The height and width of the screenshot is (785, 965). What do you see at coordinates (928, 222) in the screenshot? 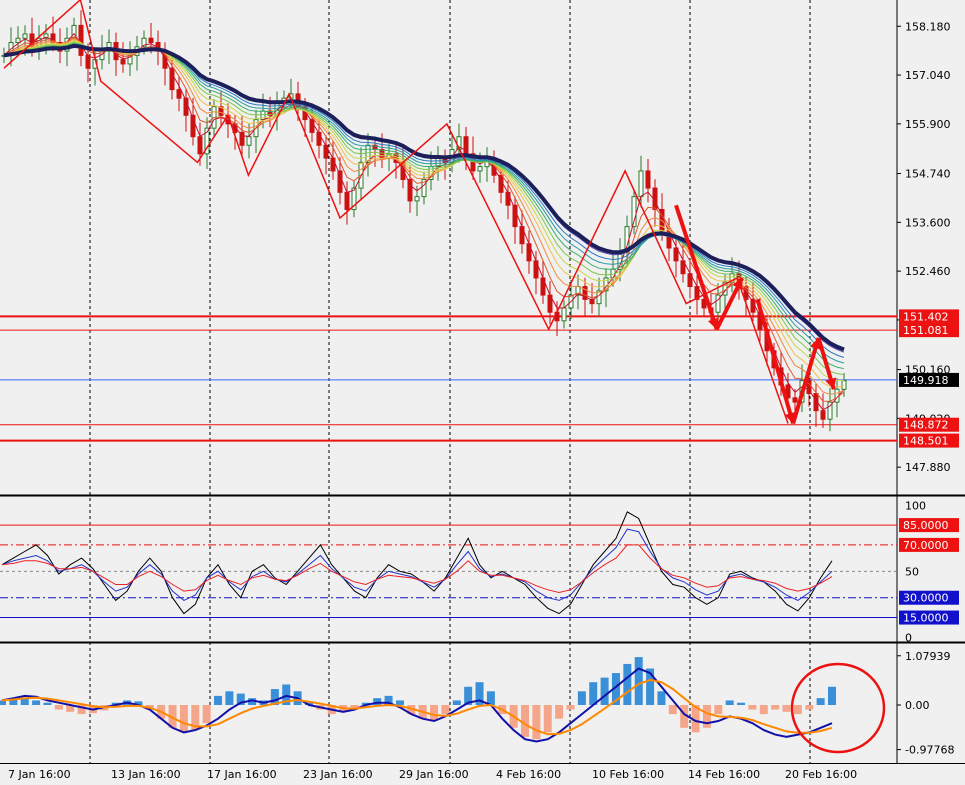
I see `price-tick-label: 153.600` at bounding box center [928, 222].